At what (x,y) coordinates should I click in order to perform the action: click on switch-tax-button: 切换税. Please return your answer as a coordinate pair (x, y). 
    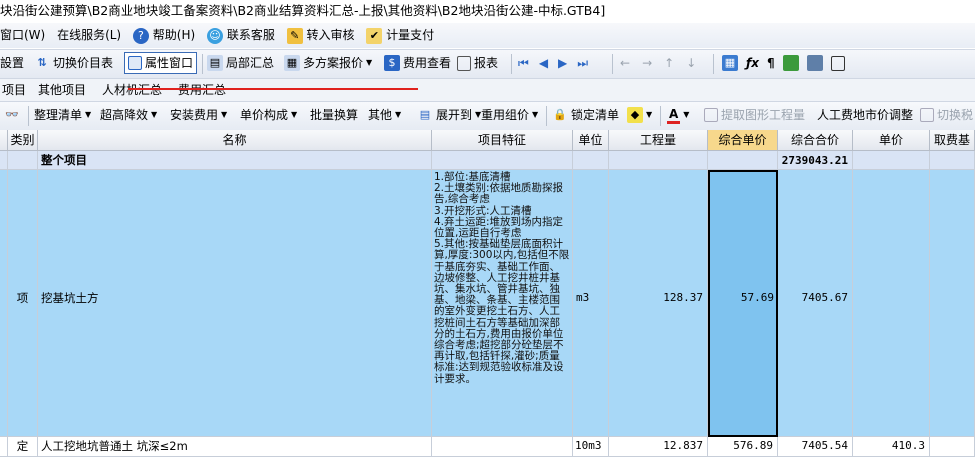
    Looking at the image, I should click on (946, 115).